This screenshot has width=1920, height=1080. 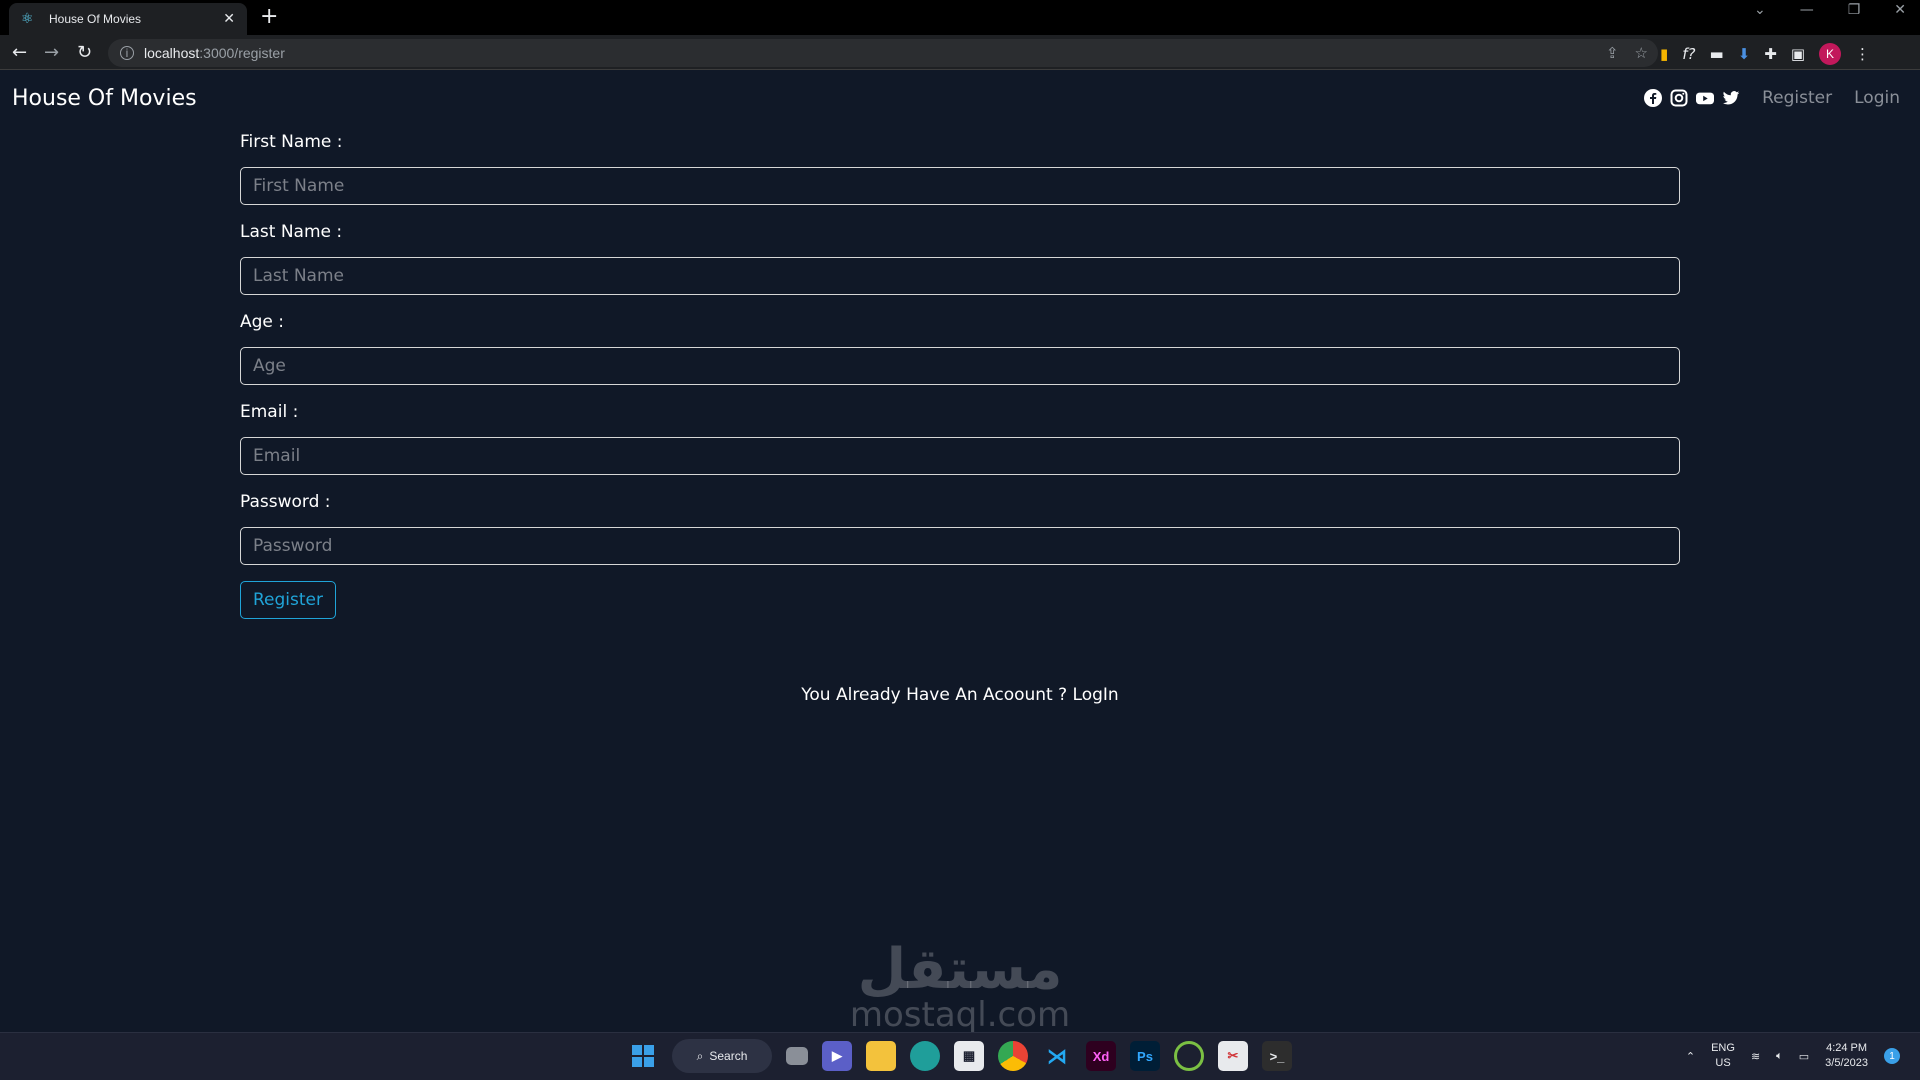 I want to click on watermark-latin: mostaql.com, so click(x=960, y=1015).